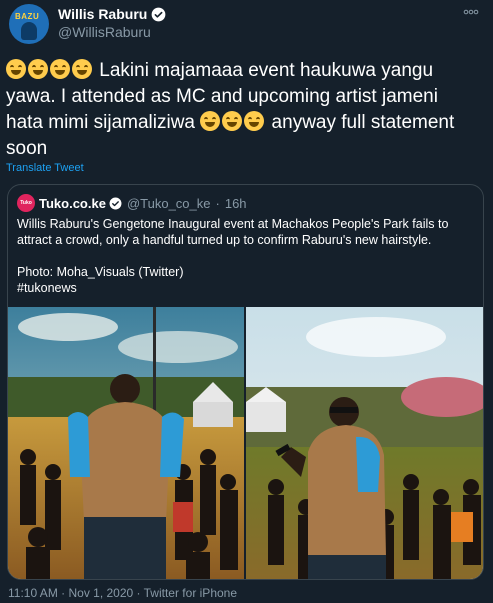 The width and height of the screenshot is (493, 603). I want to click on tweet-line-1: Lakini majamaaa event haukuwa yangu, so click(264, 70).